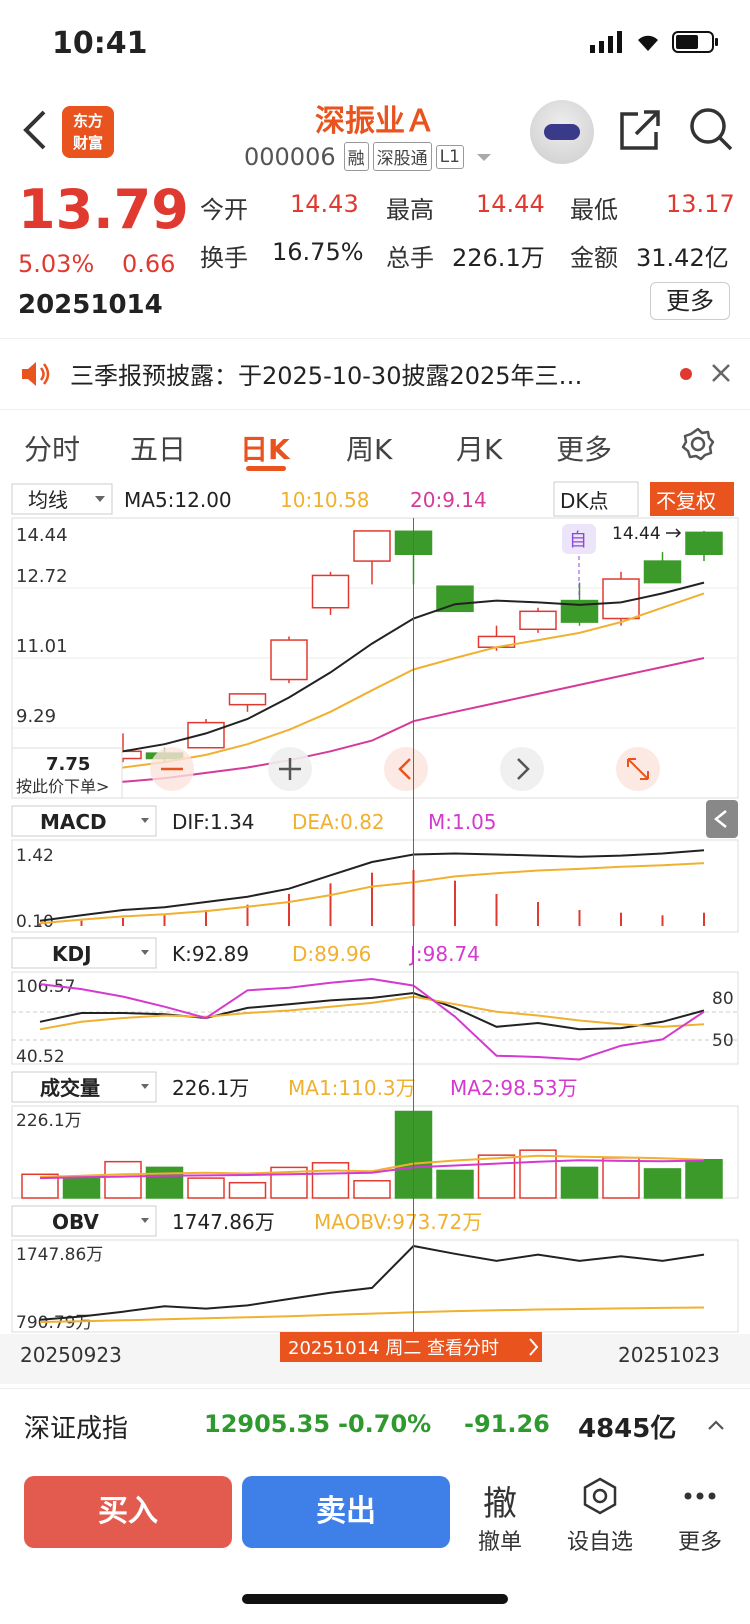 The height and width of the screenshot is (1624, 750). Describe the element at coordinates (510, 204) in the screenshot. I see `high-value: 14.44` at that location.